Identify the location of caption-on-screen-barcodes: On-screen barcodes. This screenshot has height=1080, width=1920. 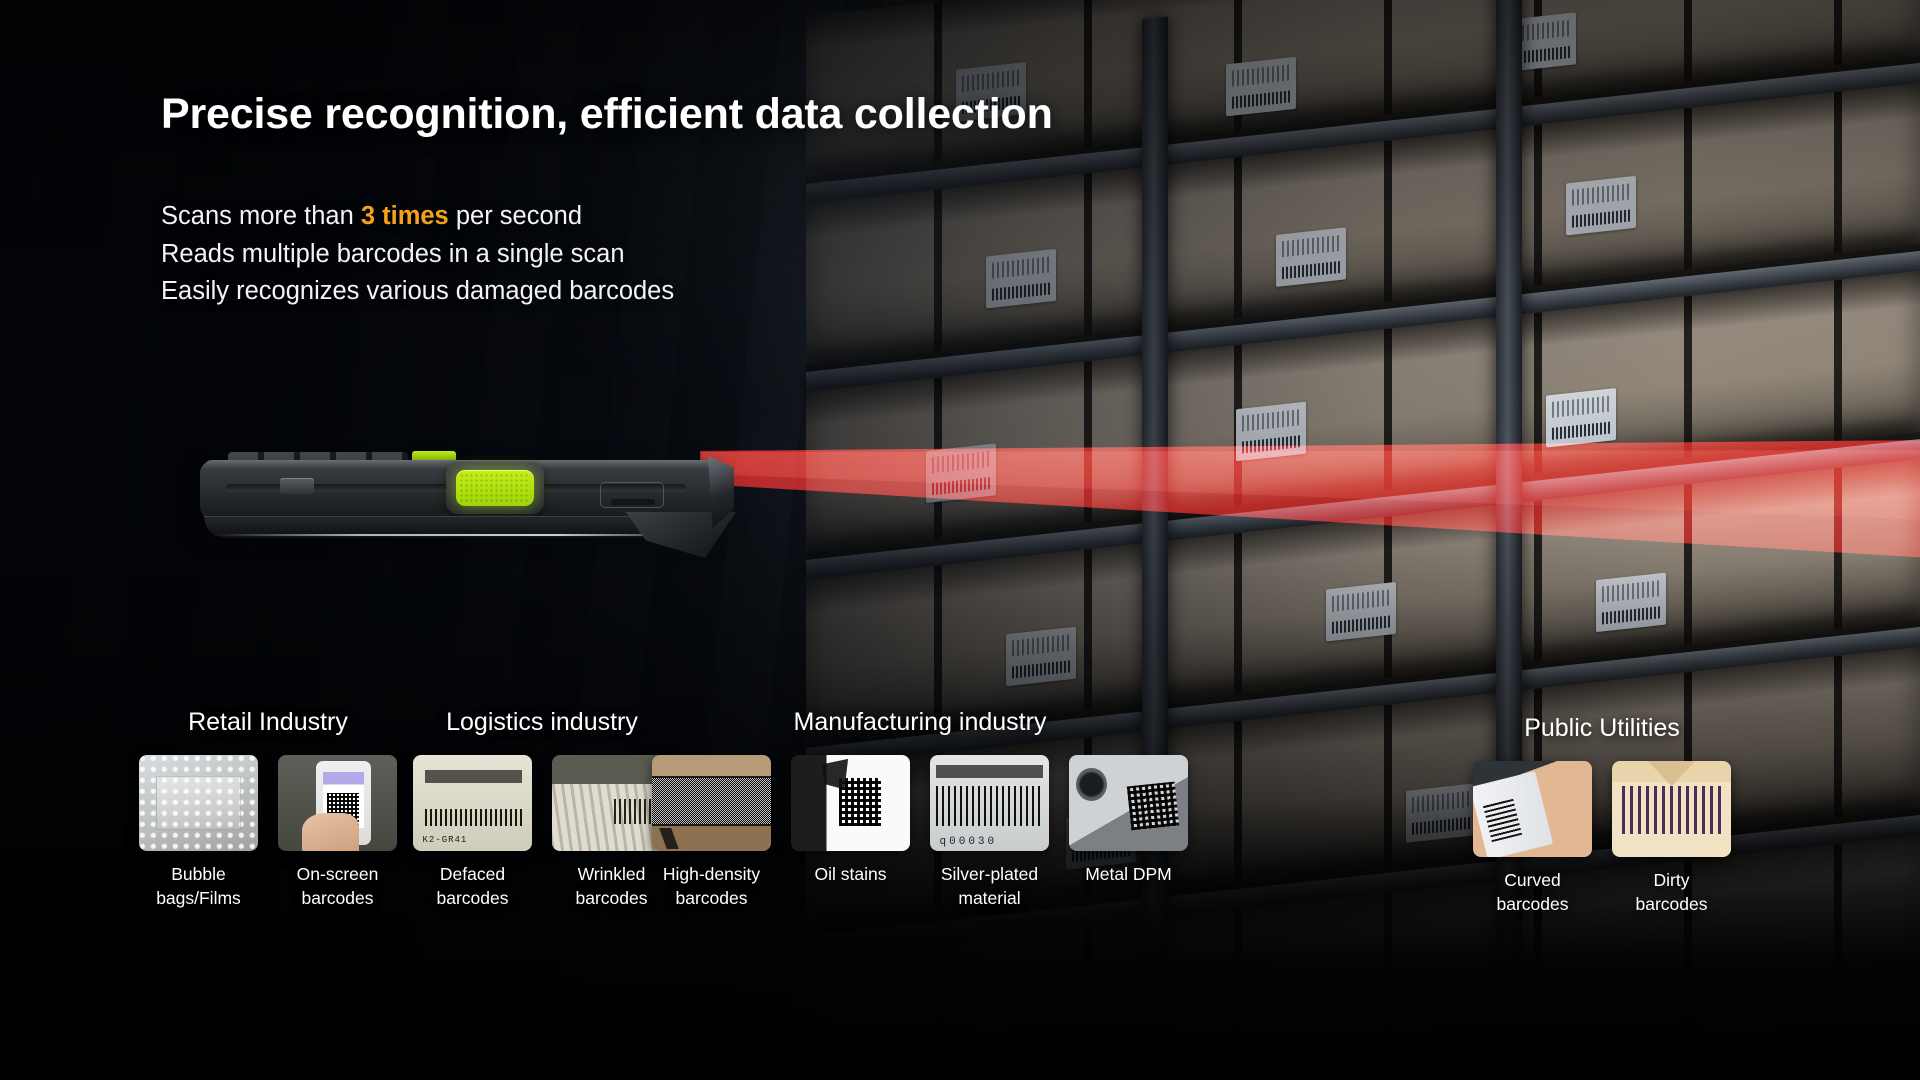
(337, 886).